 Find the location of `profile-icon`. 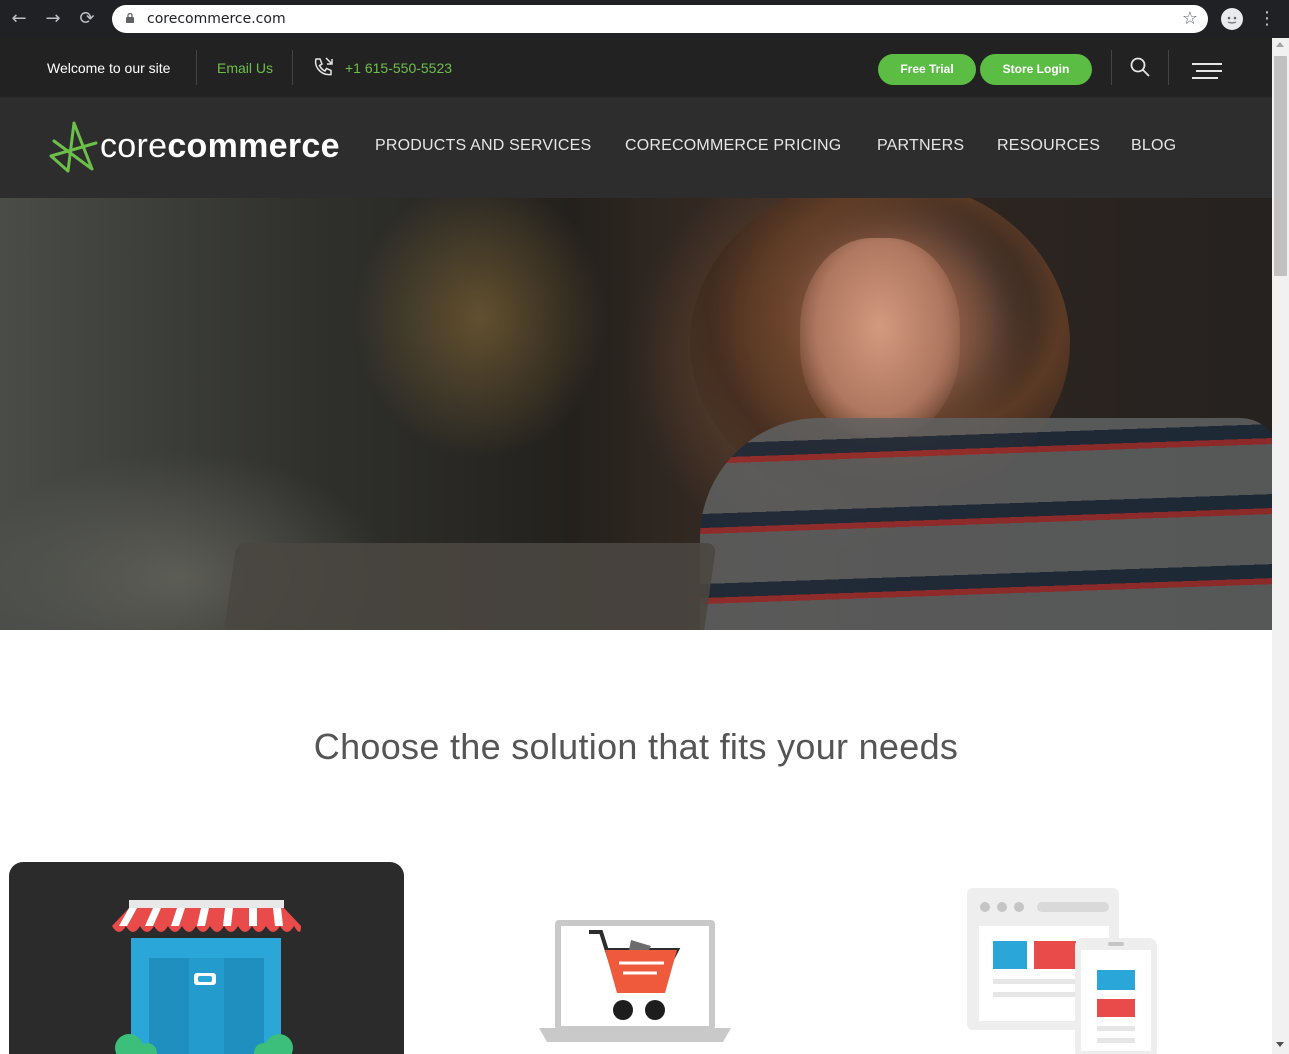

profile-icon is located at coordinates (1232, 19).